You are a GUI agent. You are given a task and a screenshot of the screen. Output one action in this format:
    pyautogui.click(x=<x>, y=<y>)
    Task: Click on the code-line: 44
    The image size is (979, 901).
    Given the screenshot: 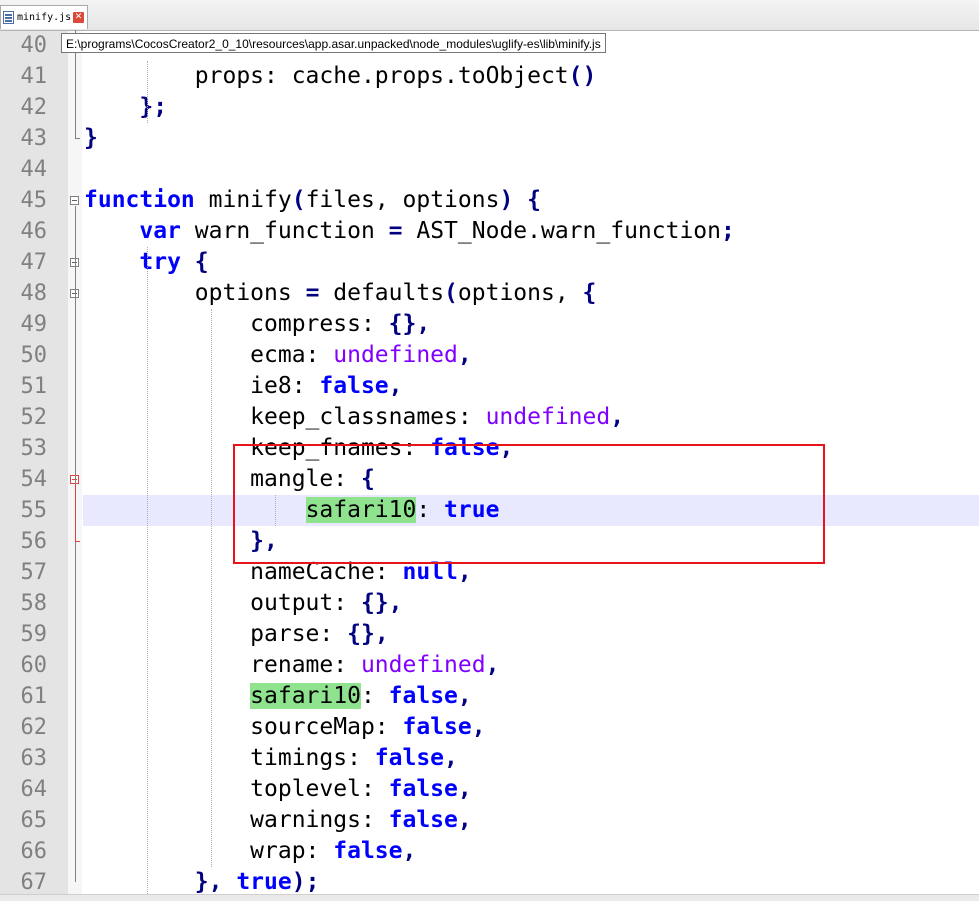 What is the action you would take?
    pyautogui.click(x=489, y=169)
    